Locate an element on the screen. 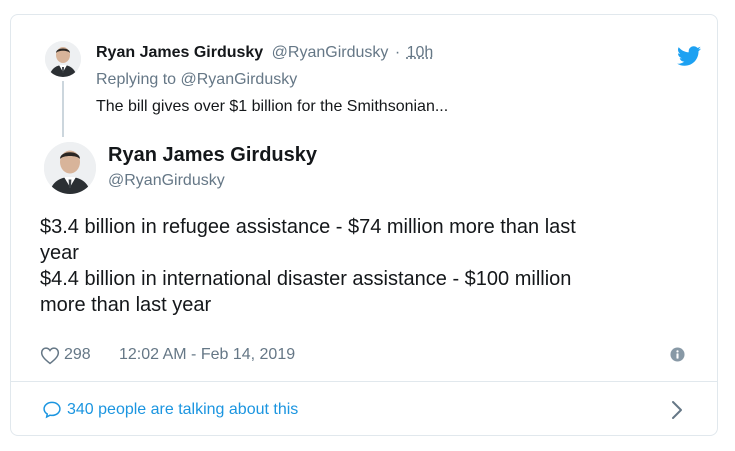 This screenshot has height=451, width=735. tweet-timestamp: 12:02 AM - Feb 14, 2019 is located at coordinates (207, 355).